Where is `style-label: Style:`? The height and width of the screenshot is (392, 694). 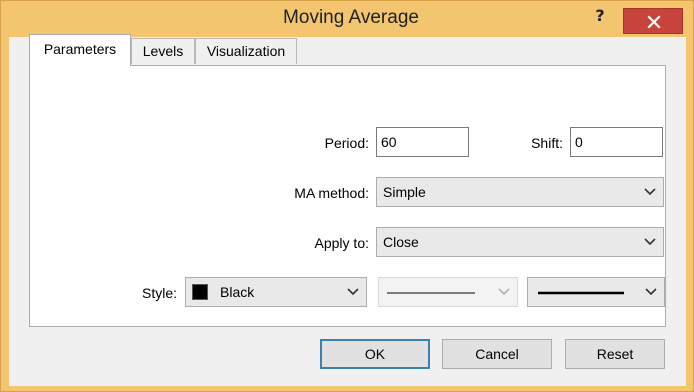
style-label: Style: is located at coordinates (159, 293).